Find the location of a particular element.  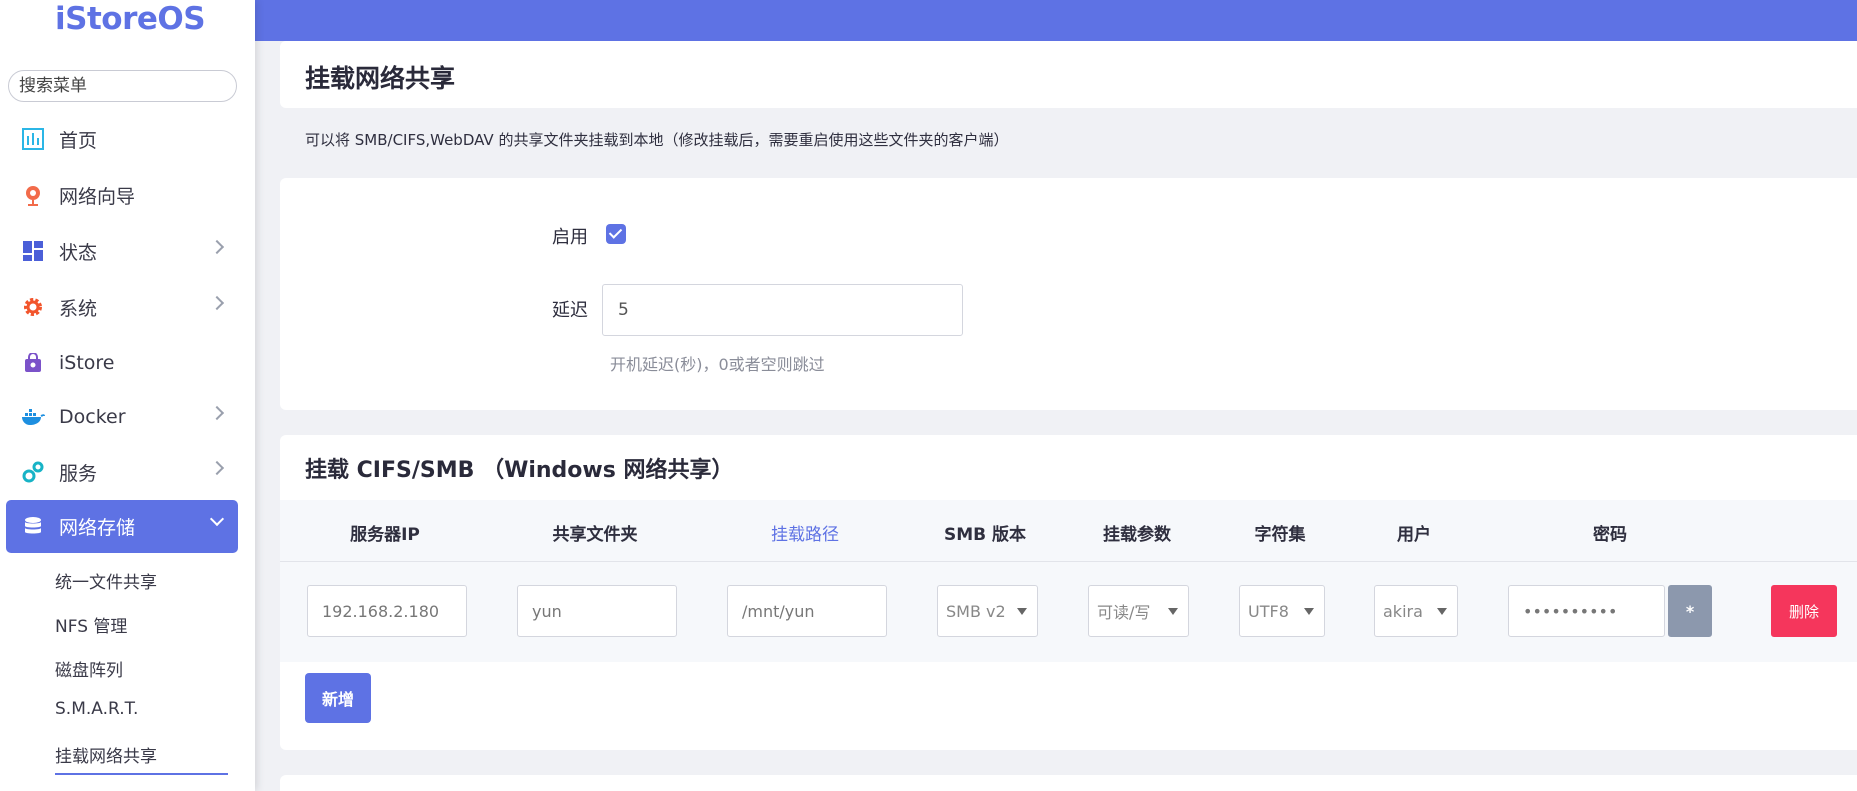

sidebar-subitem-mount-network-share: 挂载网络共享 is located at coordinates (141, 758).